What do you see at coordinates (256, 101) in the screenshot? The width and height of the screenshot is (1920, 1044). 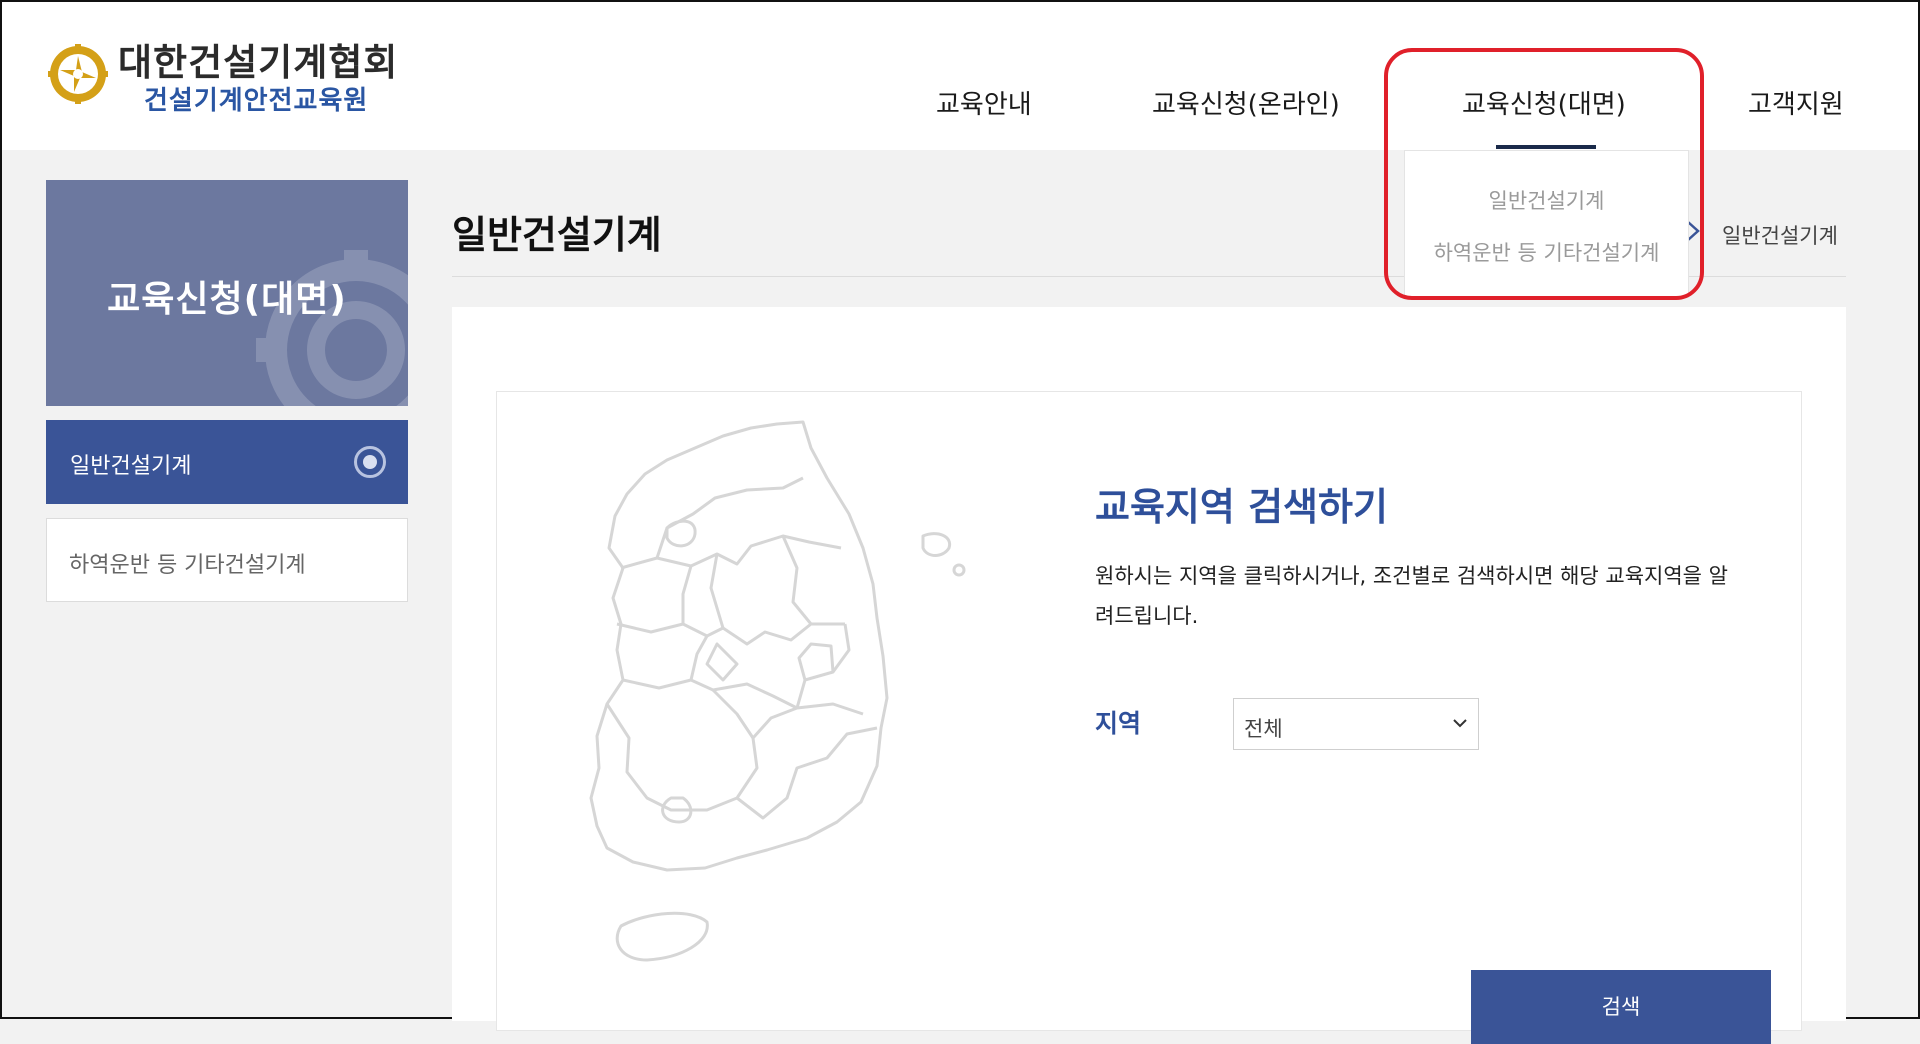 I see `logo-sub-text: 건설기계안전교육원` at bounding box center [256, 101].